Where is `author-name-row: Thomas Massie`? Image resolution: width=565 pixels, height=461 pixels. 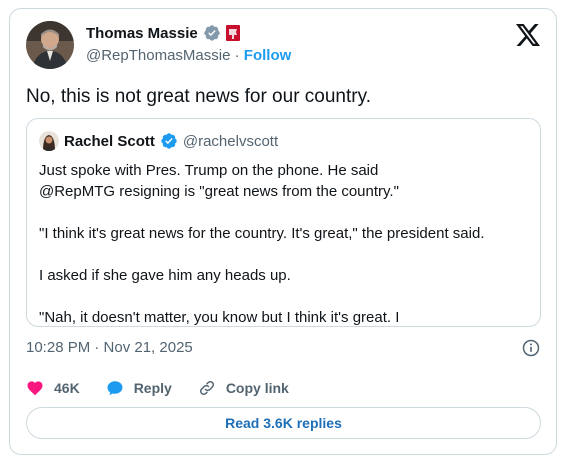
author-name-row: Thomas Massie is located at coordinates (163, 33).